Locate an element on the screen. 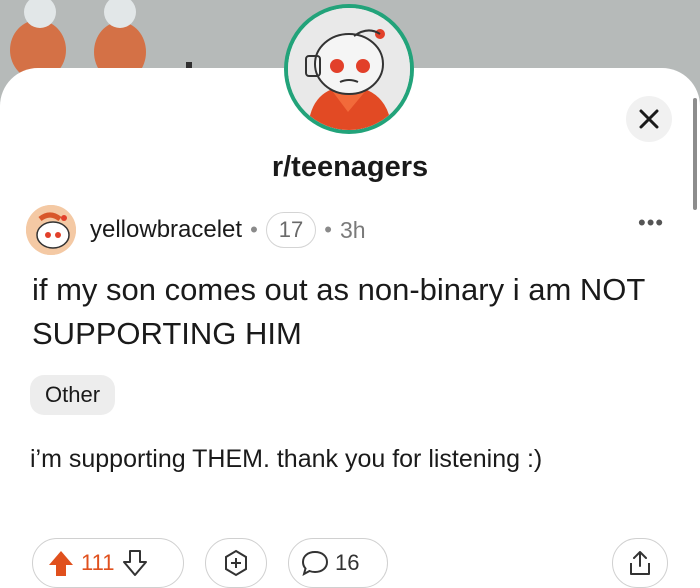  user-snoo-icon is located at coordinates (51, 230).